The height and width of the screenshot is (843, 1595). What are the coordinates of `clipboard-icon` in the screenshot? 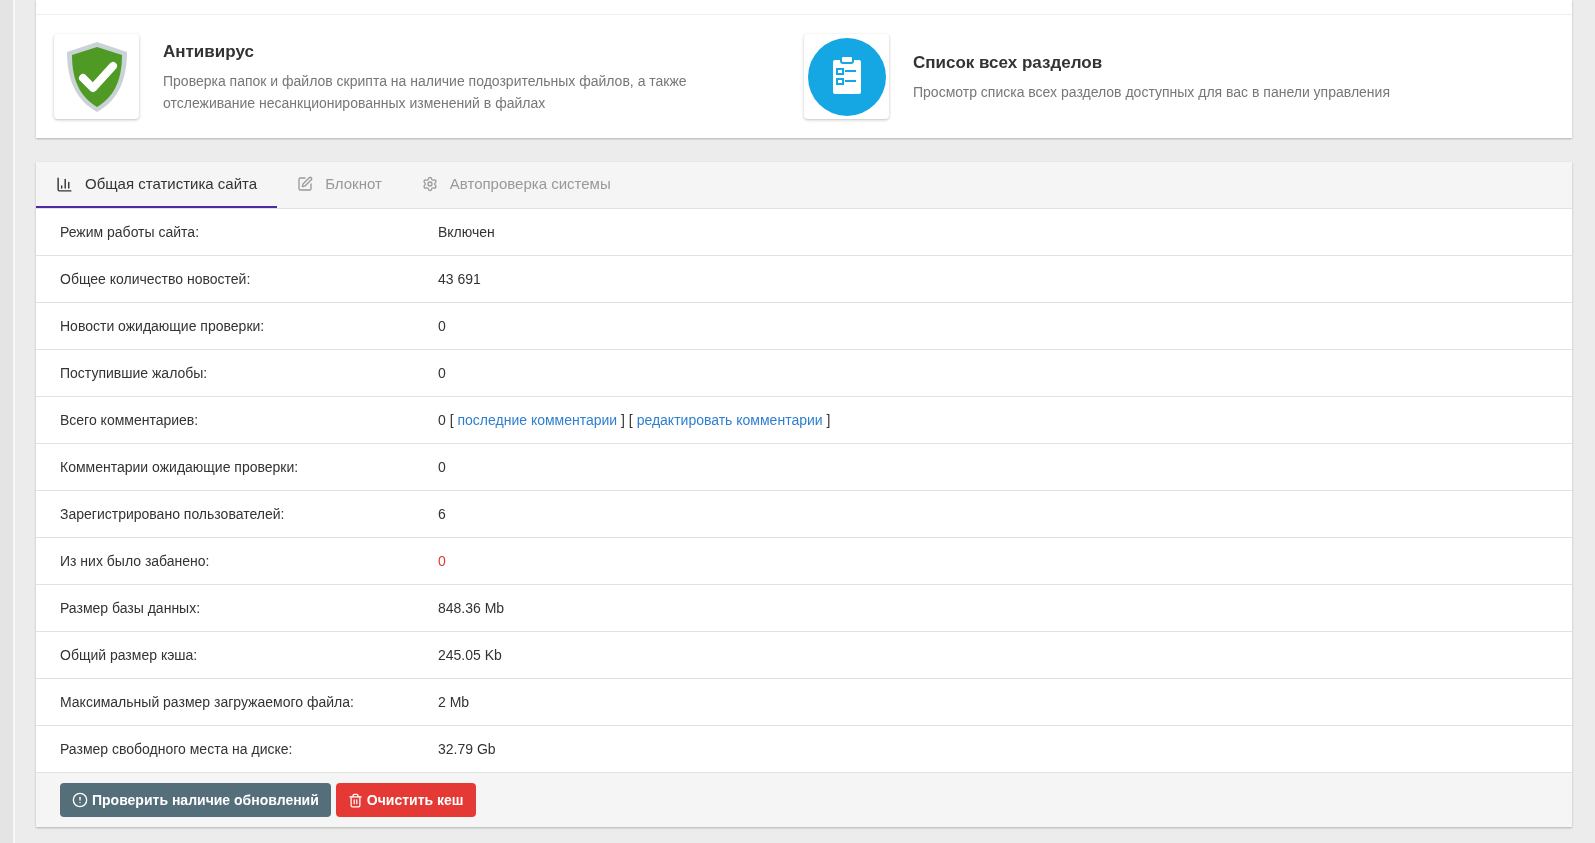 It's located at (846, 76).